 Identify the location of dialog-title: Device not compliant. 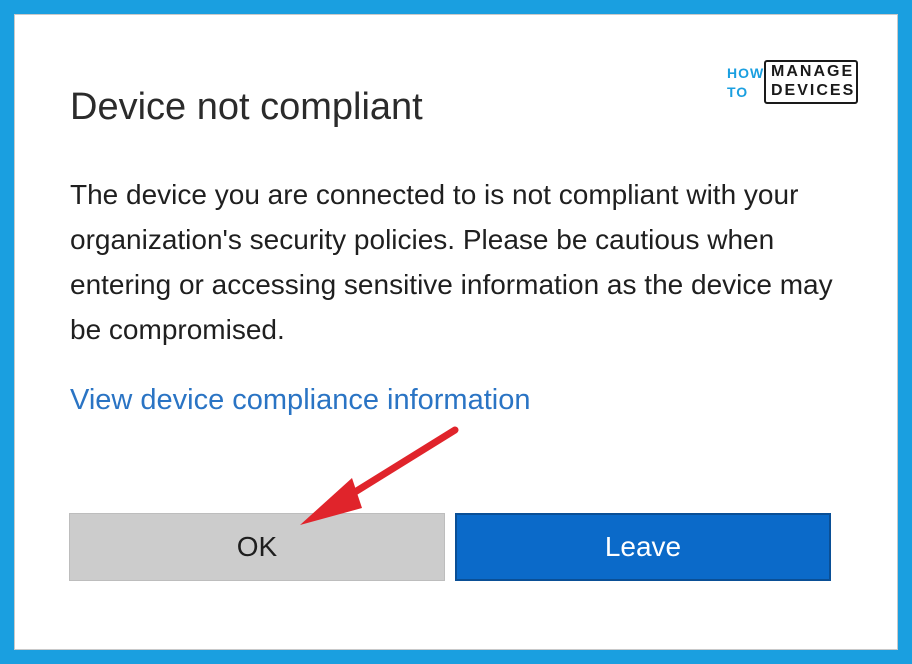
(246, 107).